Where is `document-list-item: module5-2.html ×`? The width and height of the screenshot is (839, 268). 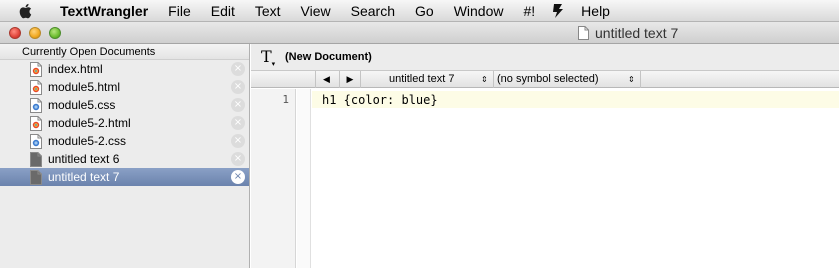
document-list-item: module5-2.html × is located at coordinates (124, 123).